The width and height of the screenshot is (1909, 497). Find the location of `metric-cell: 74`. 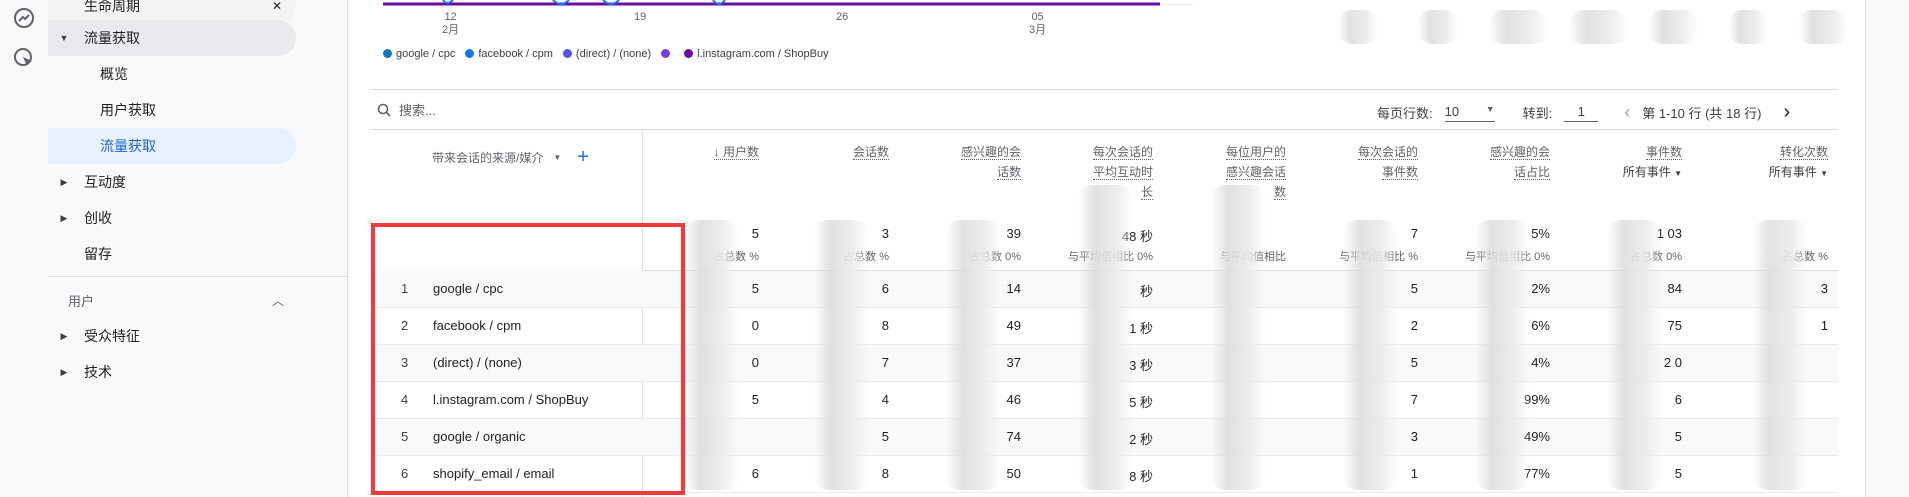

metric-cell: 74 is located at coordinates (1013, 436).